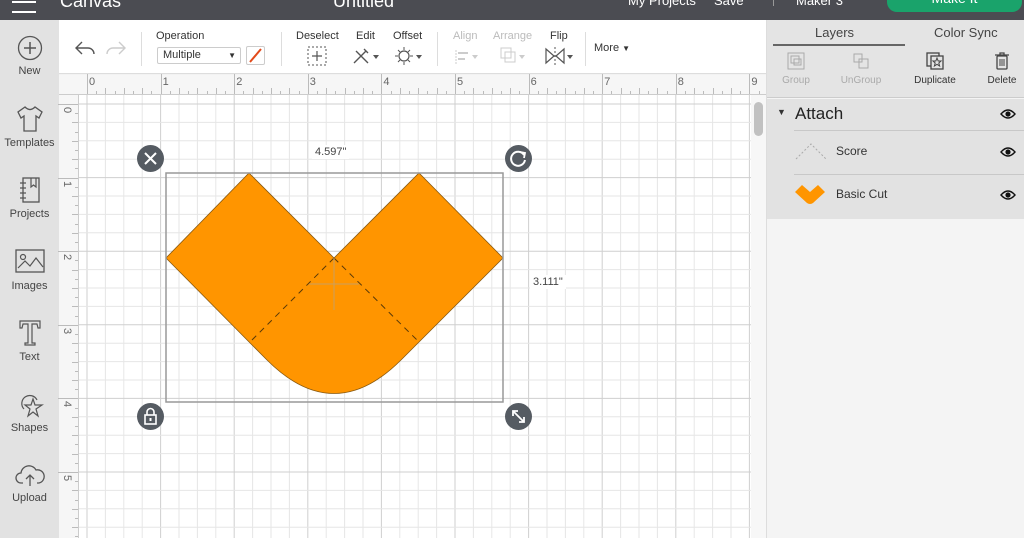  Describe the element at coordinates (317, 36) in the screenshot. I see `deselect-label: Deselect` at that location.